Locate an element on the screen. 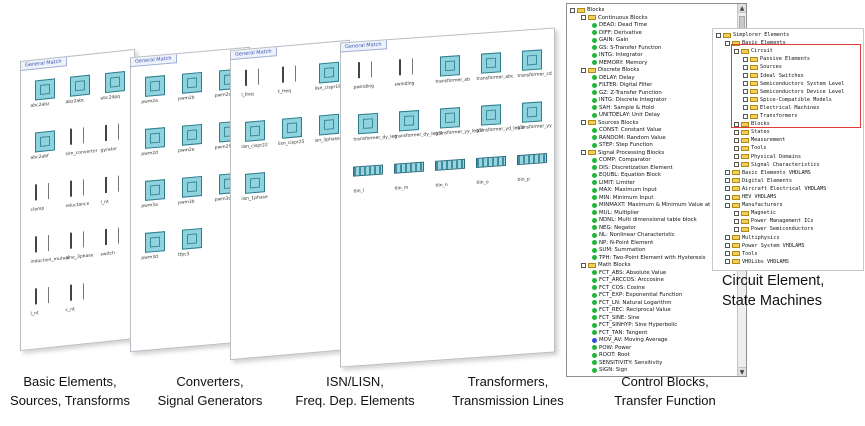  tree-item: Digital Elements is located at coordinates (788, 181).